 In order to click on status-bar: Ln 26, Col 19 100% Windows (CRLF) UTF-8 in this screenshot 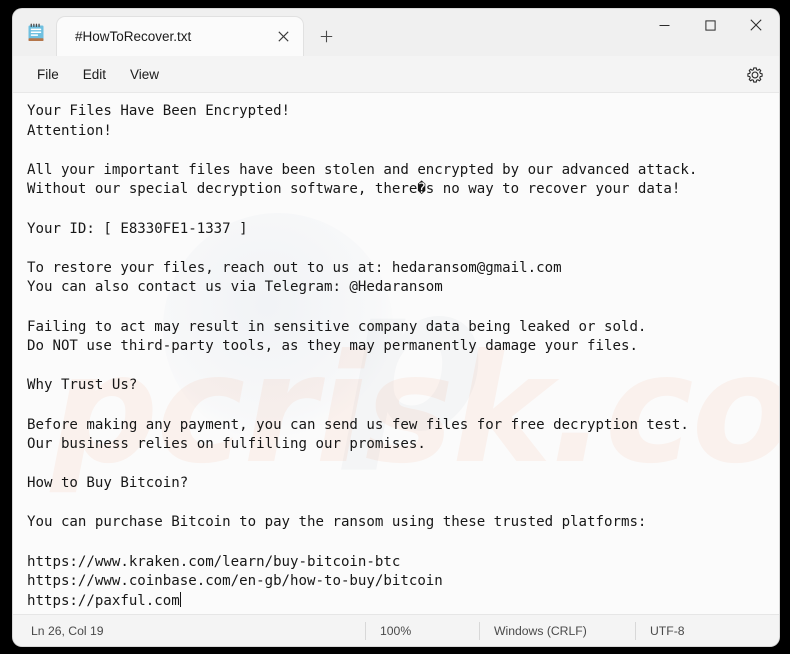, I will do `click(396, 630)`.